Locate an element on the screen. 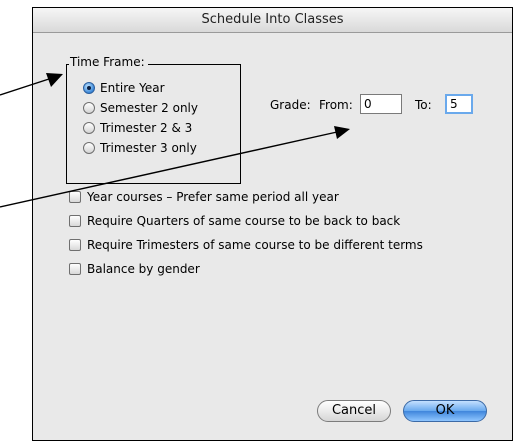 The image size is (521, 445). arrow-line-grade is located at coordinates (169, 169).